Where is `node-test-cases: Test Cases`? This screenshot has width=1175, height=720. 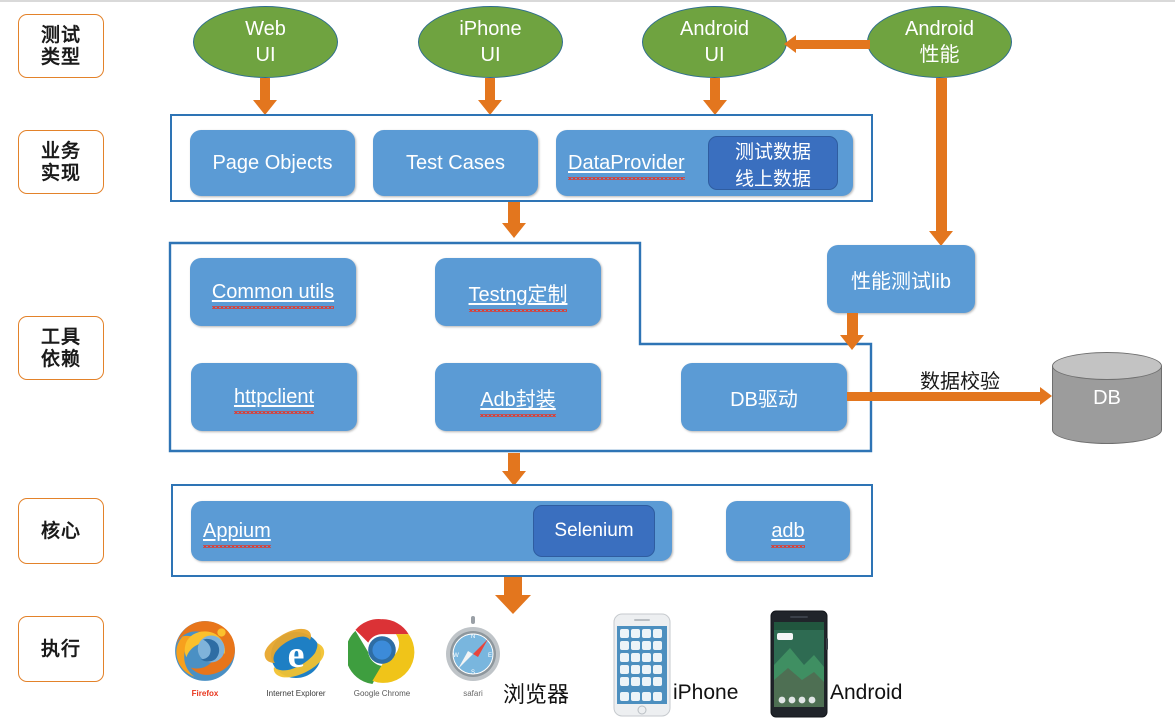
node-test-cases: Test Cases is located at coordinates (455, 163).